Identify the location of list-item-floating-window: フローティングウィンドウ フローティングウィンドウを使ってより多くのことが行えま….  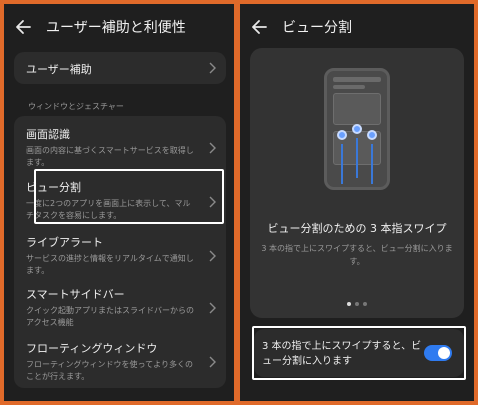
(120, 361).